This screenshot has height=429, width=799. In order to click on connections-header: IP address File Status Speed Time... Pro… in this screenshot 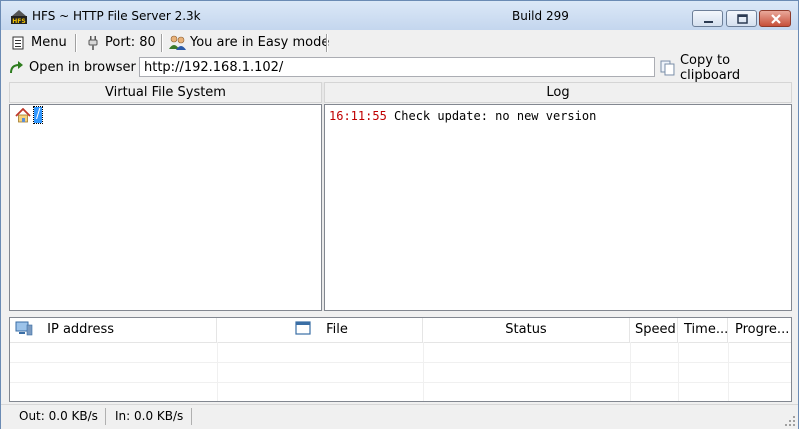, I will do `click(400, 330)`.